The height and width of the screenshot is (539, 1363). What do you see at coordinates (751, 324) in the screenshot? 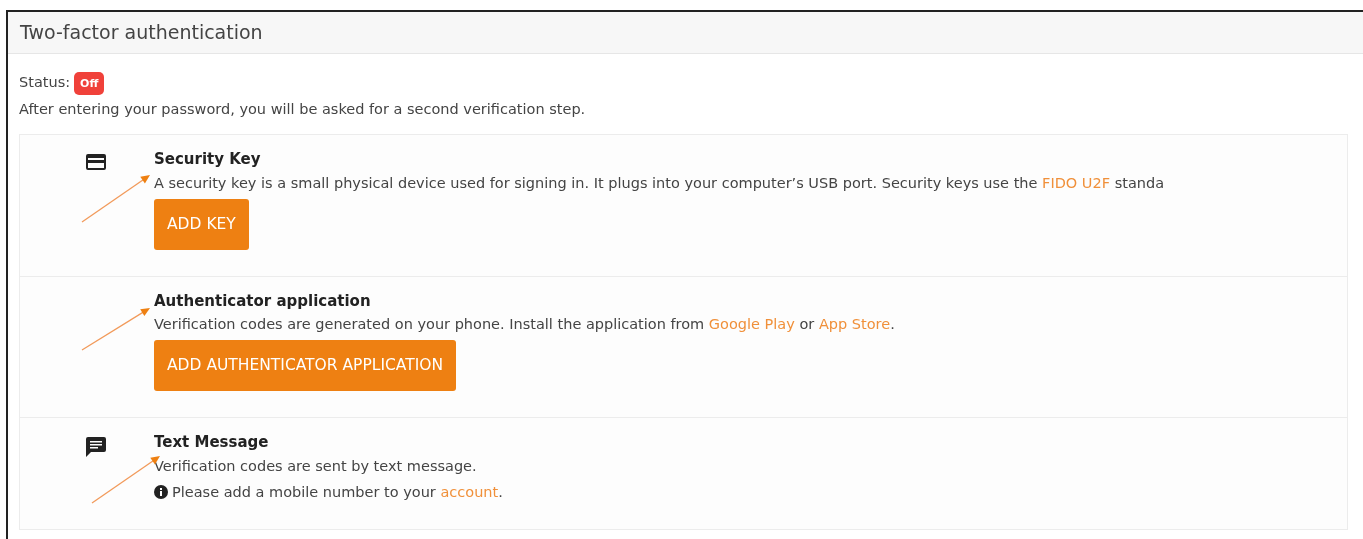
I see `link: Google Play` at bounding box center [751, 324].